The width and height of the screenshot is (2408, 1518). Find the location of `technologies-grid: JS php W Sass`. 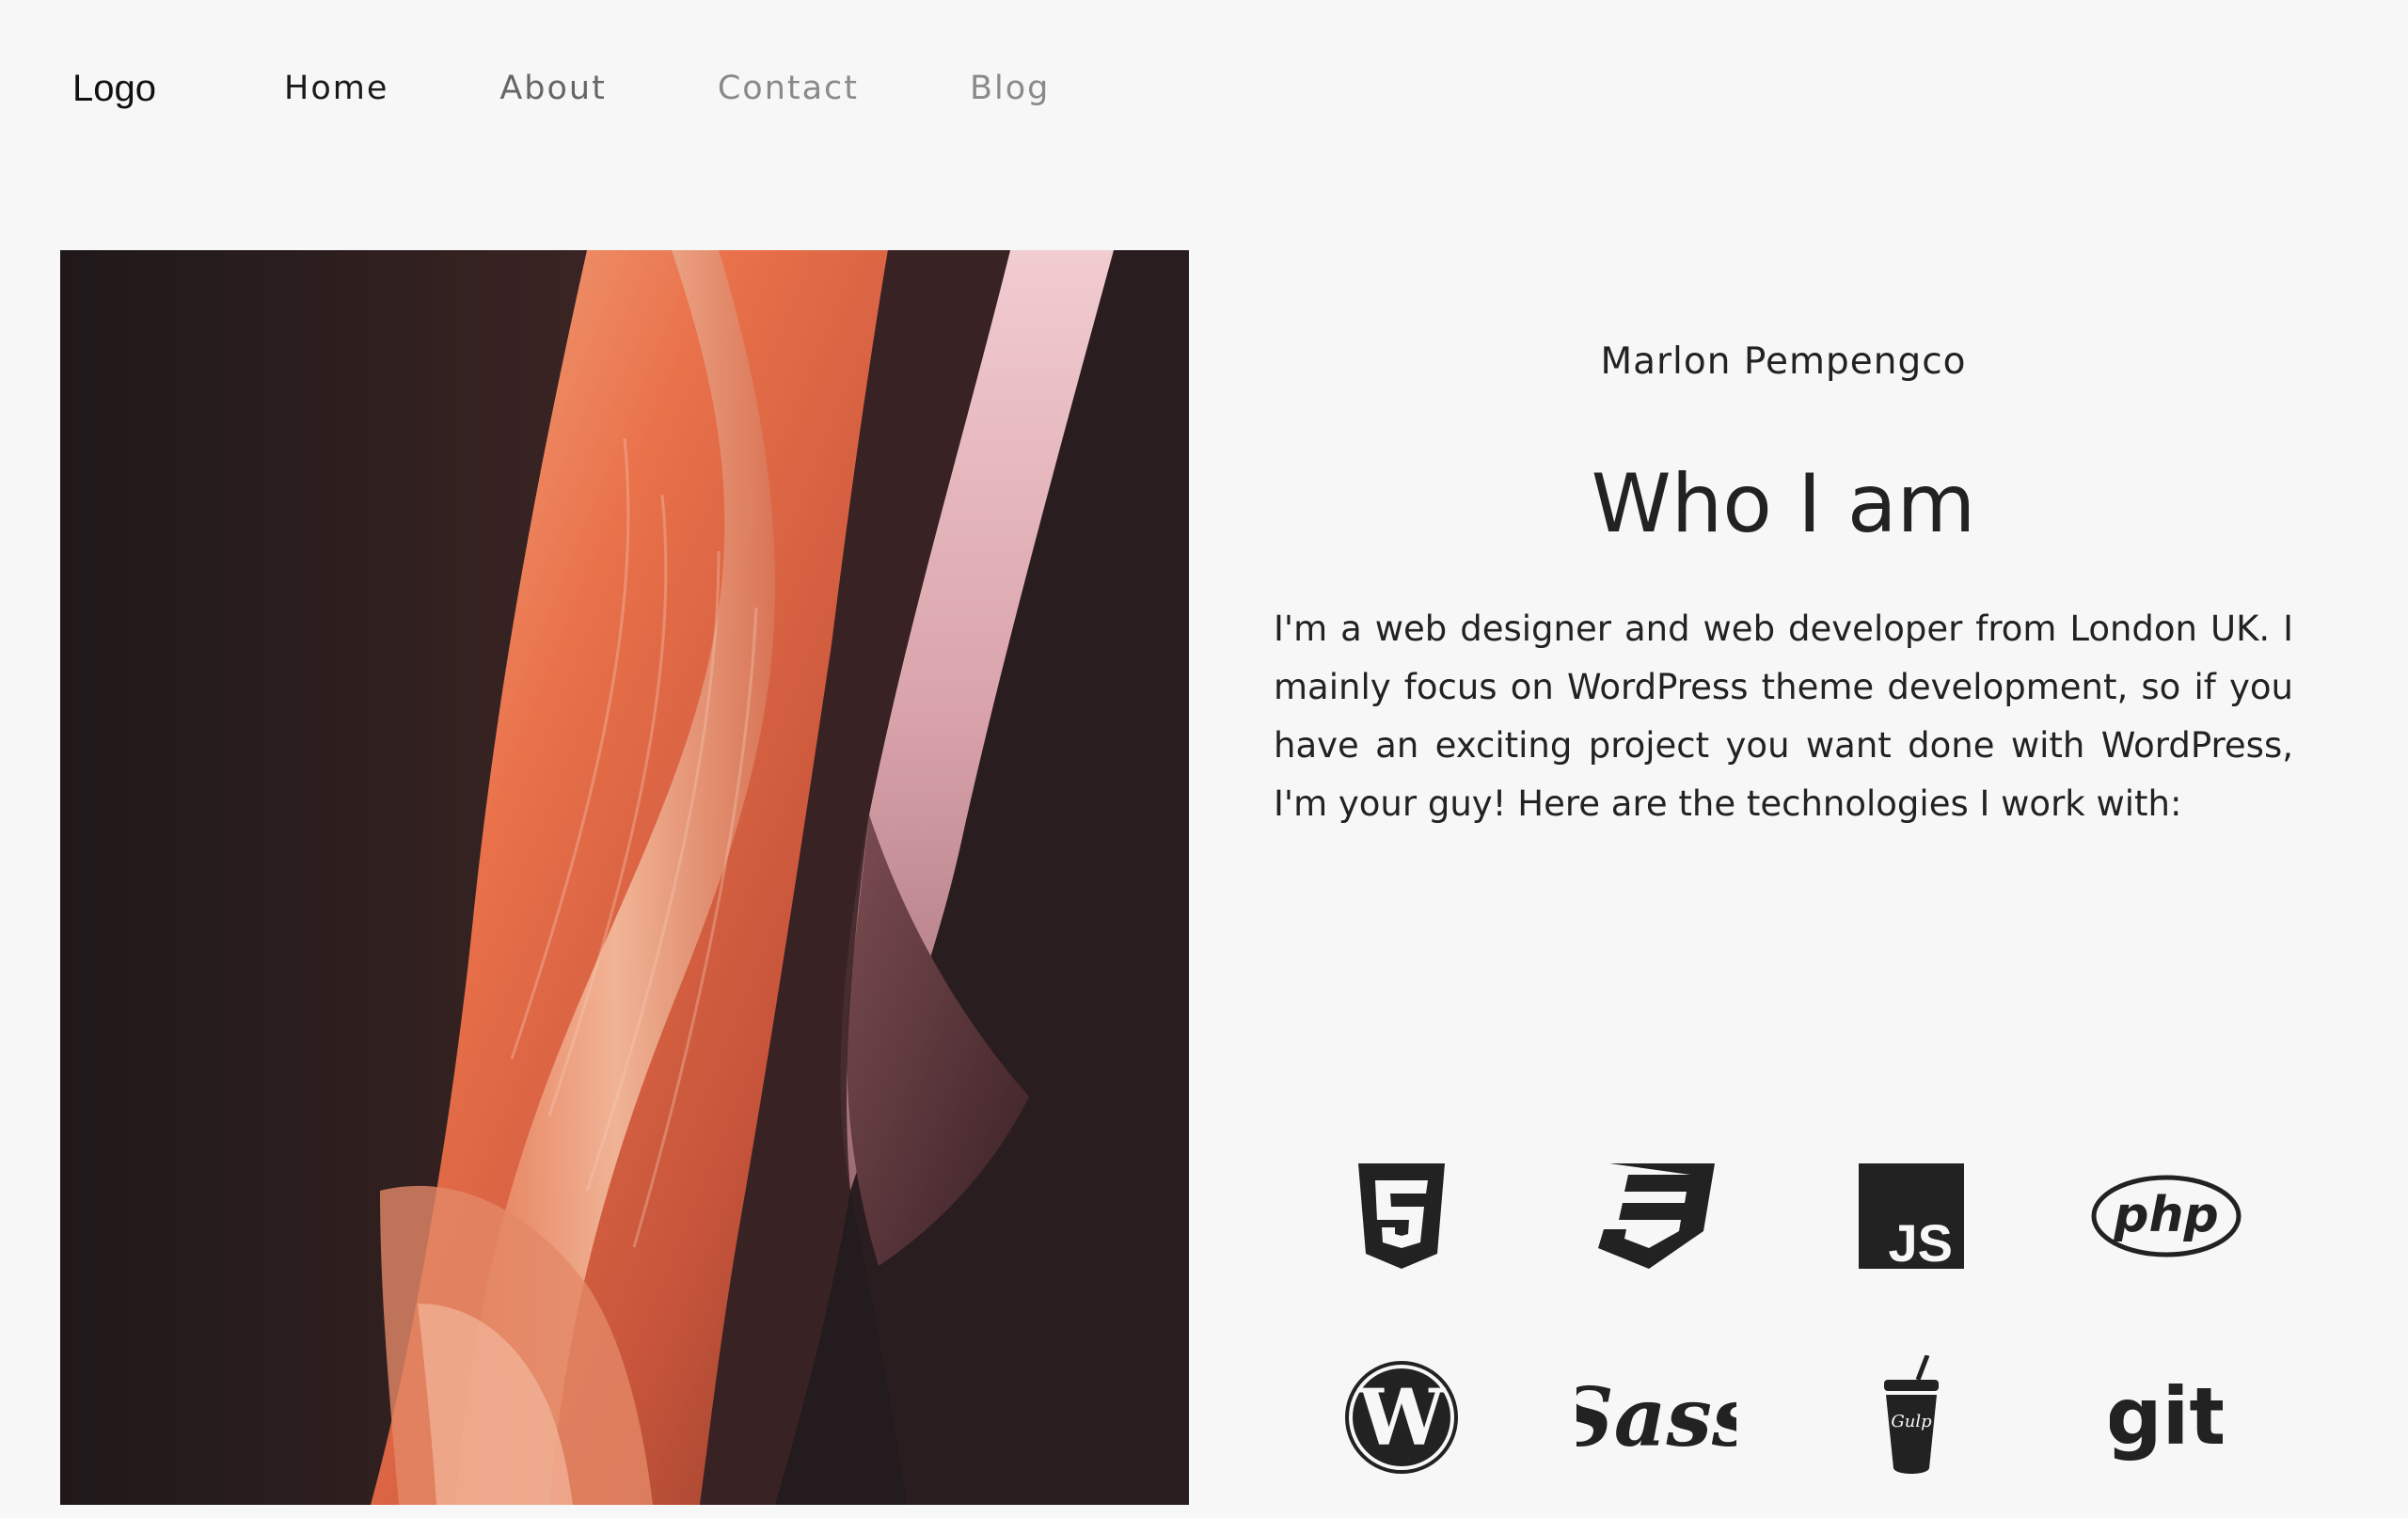

technologies-grid: JS php W Sass is located at coordinates (1784, 1316).